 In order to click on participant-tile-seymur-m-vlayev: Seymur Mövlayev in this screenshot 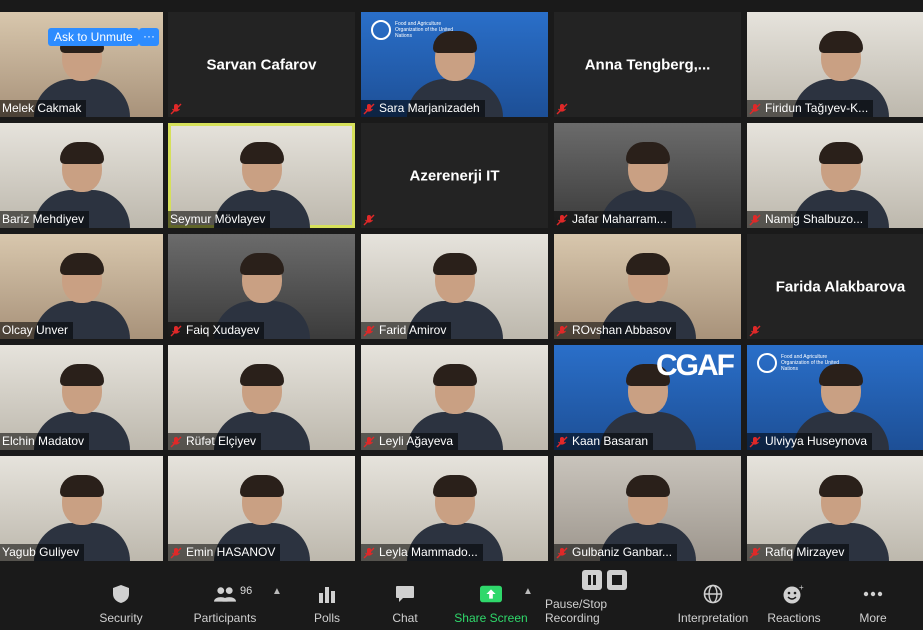, I will do `click(261, 175)`.